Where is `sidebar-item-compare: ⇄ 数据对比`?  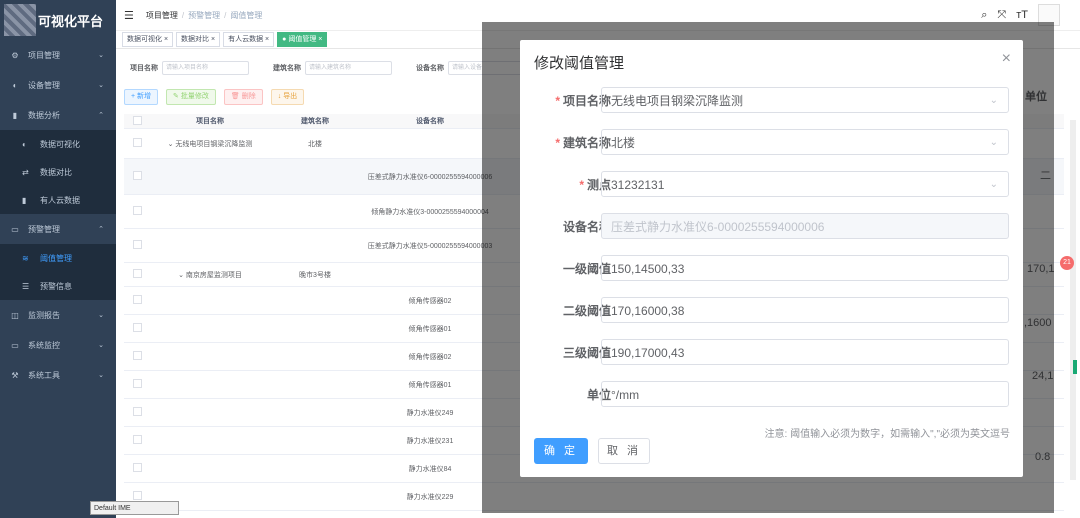
sidebar-item-compare: ⇄ 数据对比 is located at coordinates (58, 172).